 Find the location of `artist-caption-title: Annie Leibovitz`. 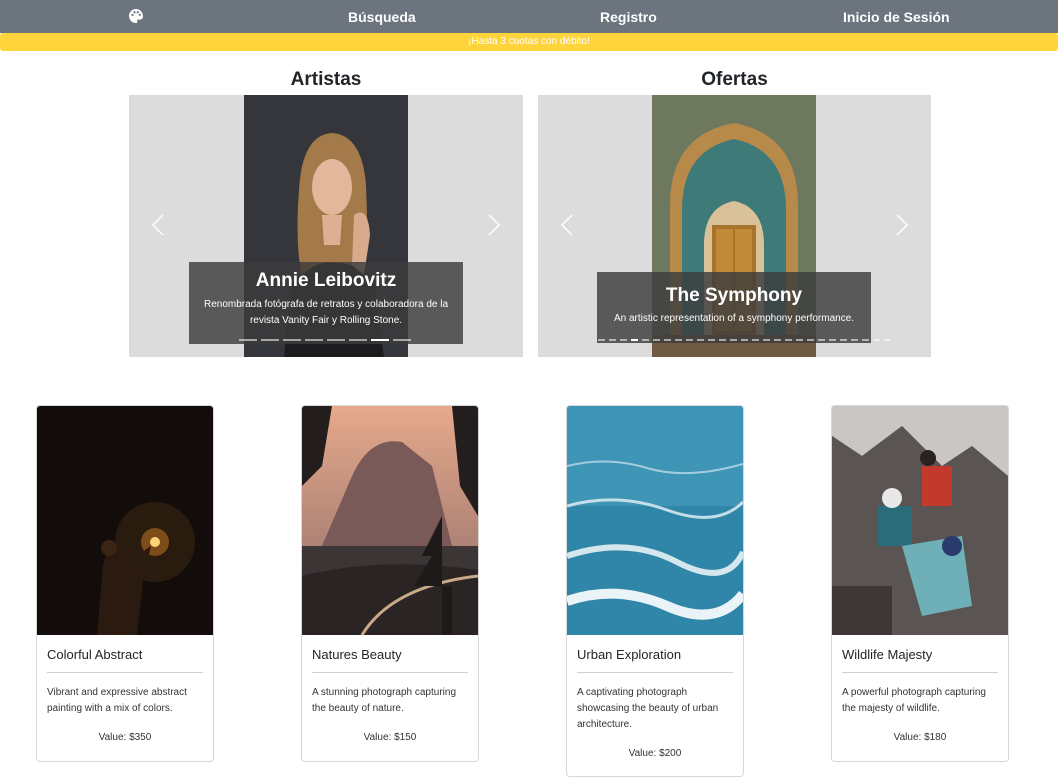

artist-caption-title: Annie Leibovitz is located at coordinates (326, 280).